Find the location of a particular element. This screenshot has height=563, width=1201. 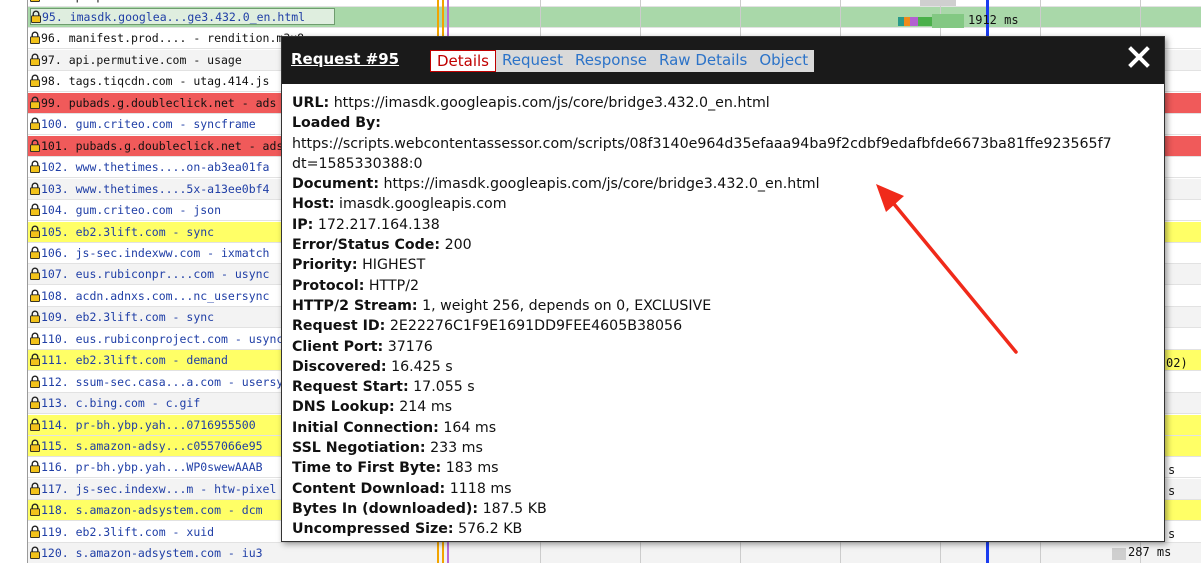

close-x-icon is located at coordinates (1140, 59).